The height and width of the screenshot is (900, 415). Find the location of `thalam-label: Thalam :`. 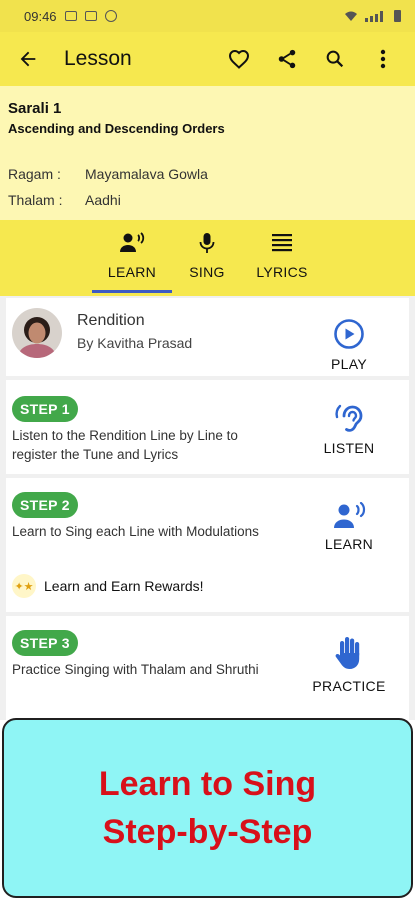

thalam-label: Thalam : is located at coordinates (35, 200).